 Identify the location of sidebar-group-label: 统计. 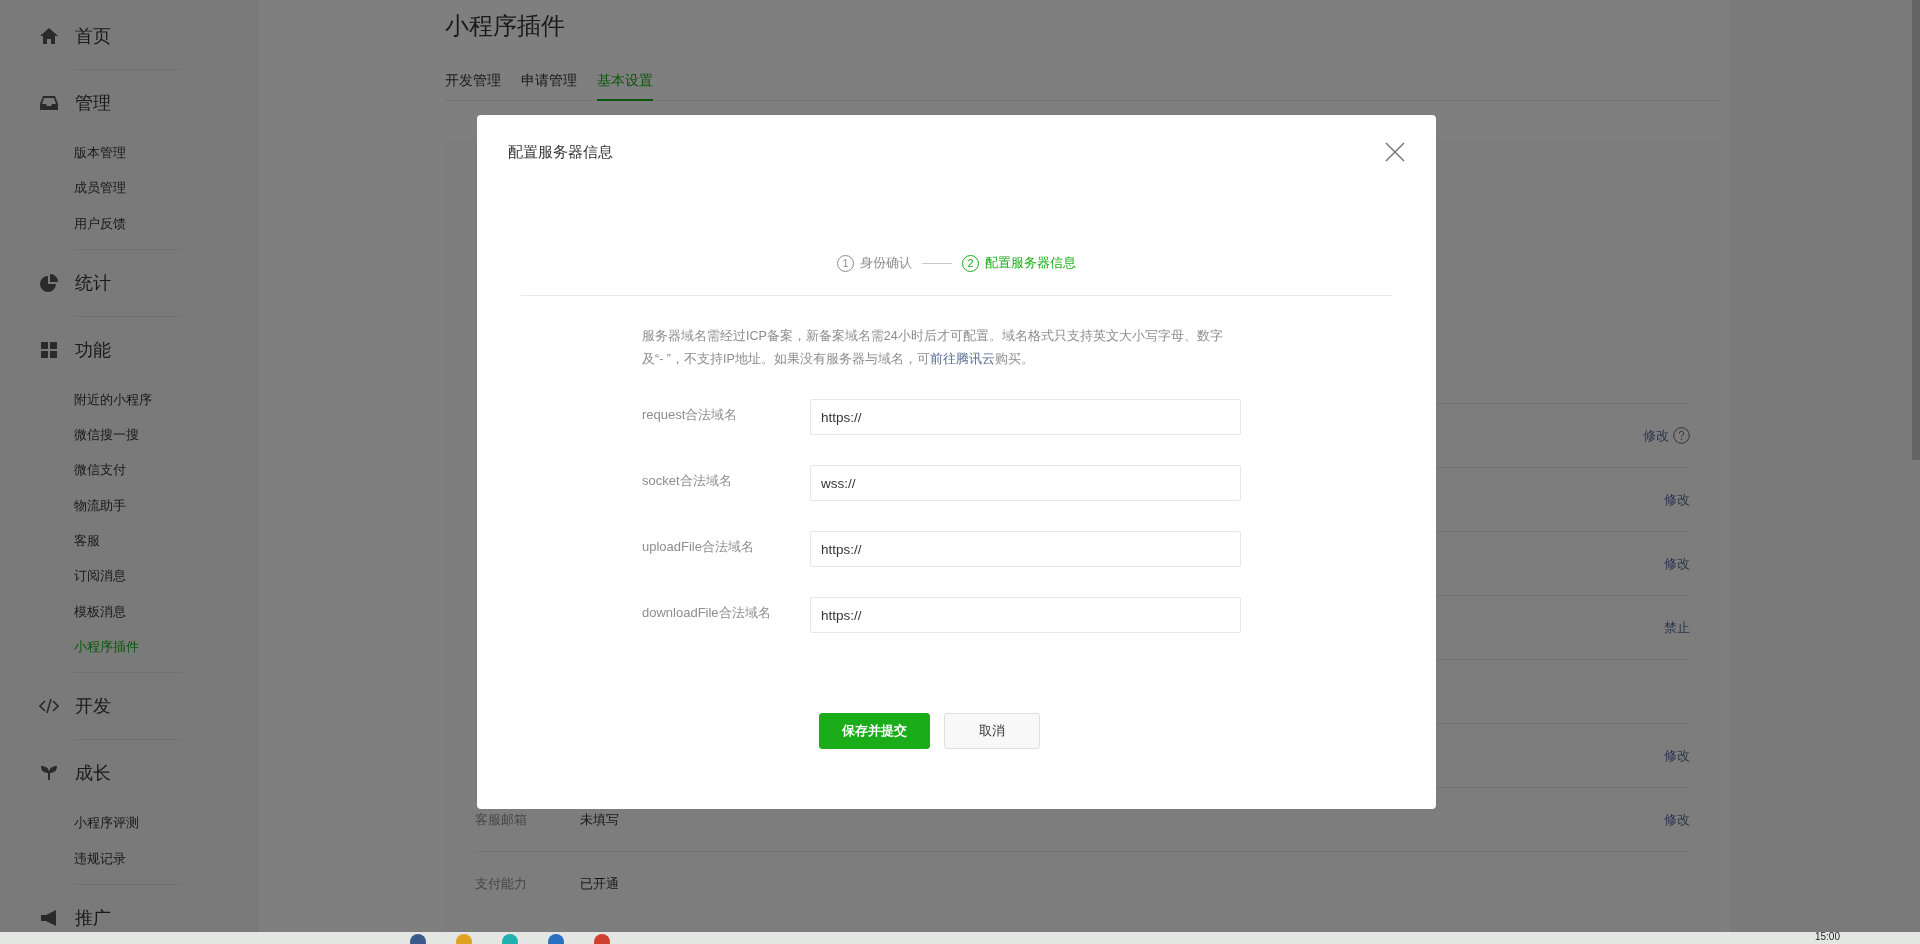
(93, 282).